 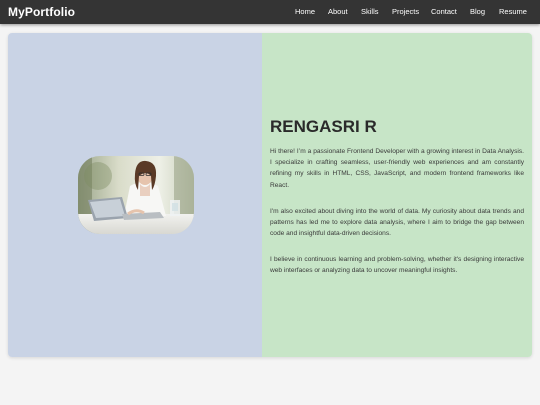 What do you see at coordinates (405, 12) in the screenshot?
I see `nav-link-projects: Projects` at bounding box center [405, 12].